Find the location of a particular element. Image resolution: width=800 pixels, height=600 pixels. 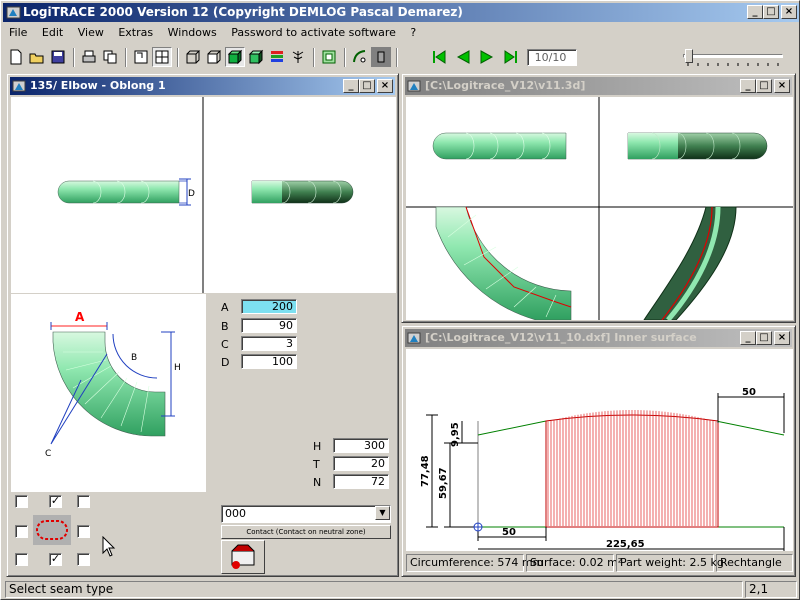

param-c-field: 3 is located at coordinates (269, 343).